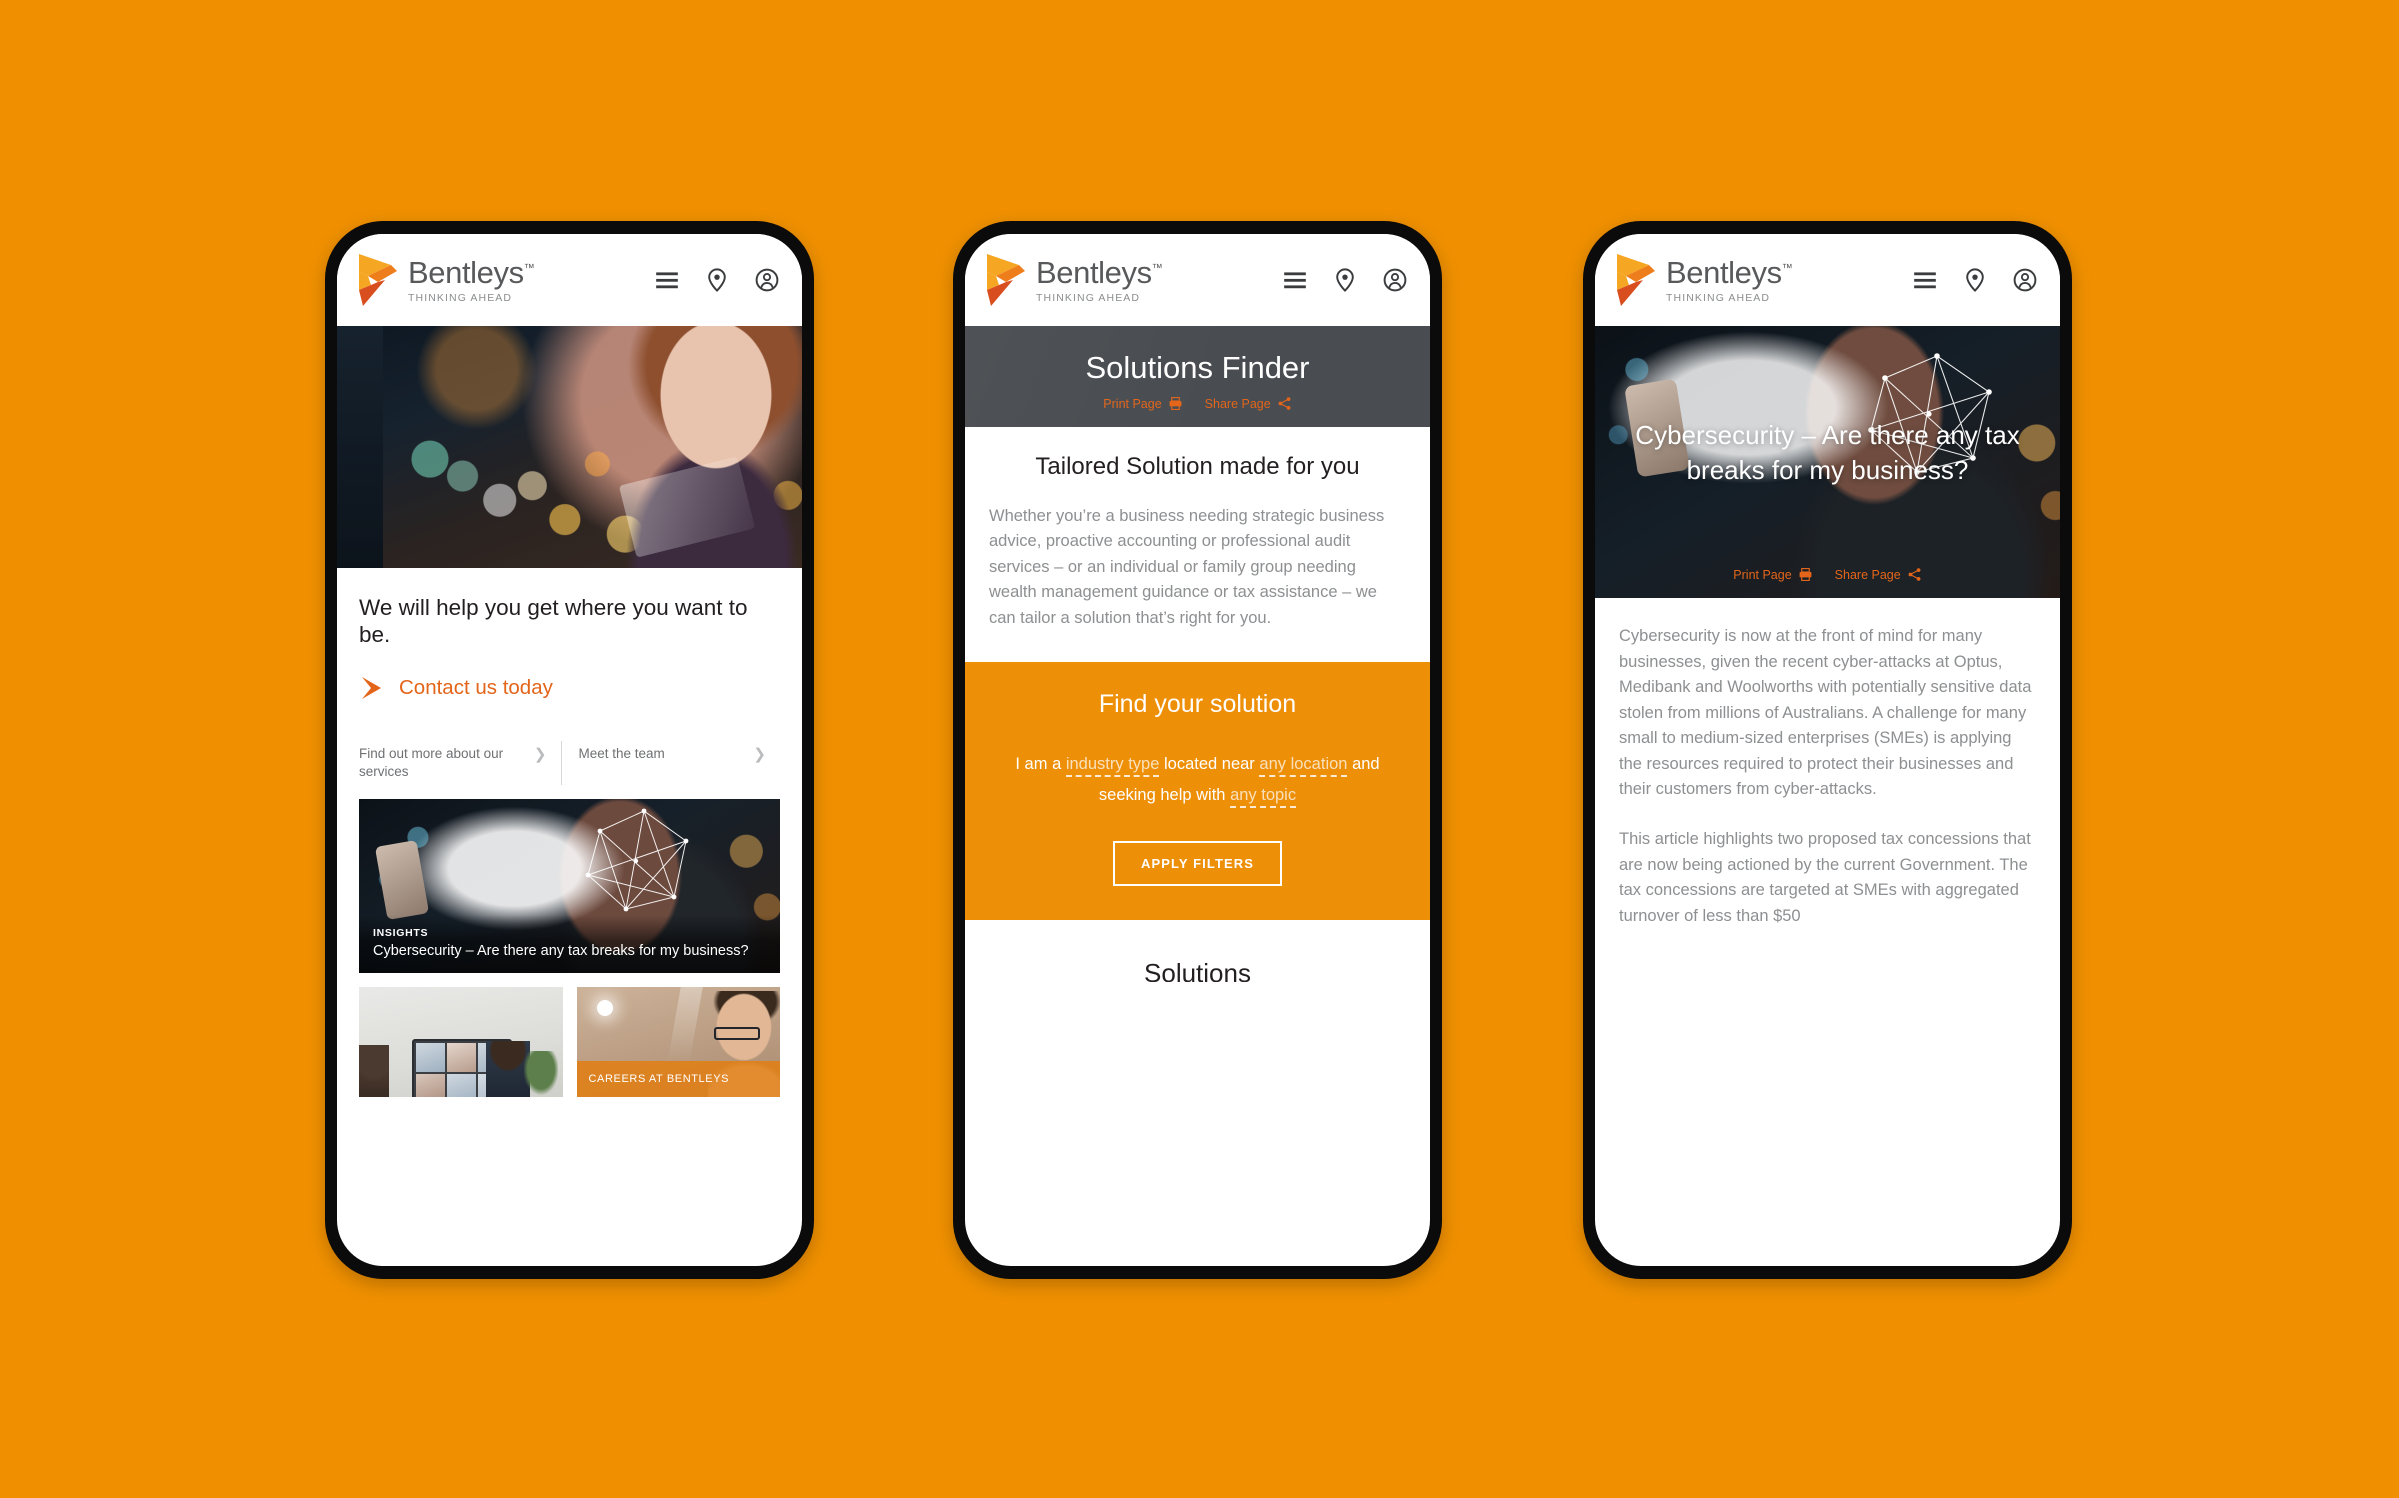  What do you see at coordinates (1197, 970) in the screenshot?
I see `results-heading-cutoff: Solutions` at bounding box center [1197, 970].